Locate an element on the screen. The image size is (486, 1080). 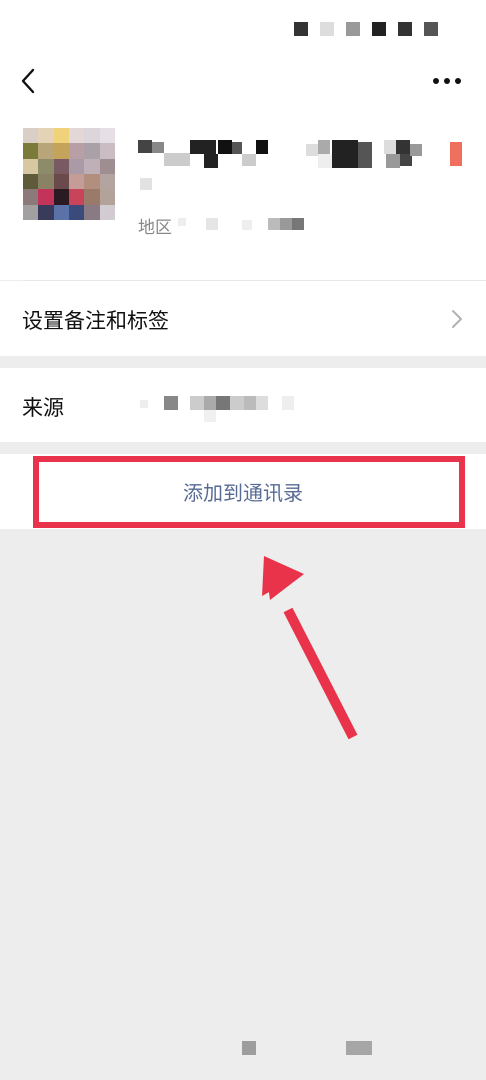
annotation-arrow-icon is located at coordinates (310, 648).